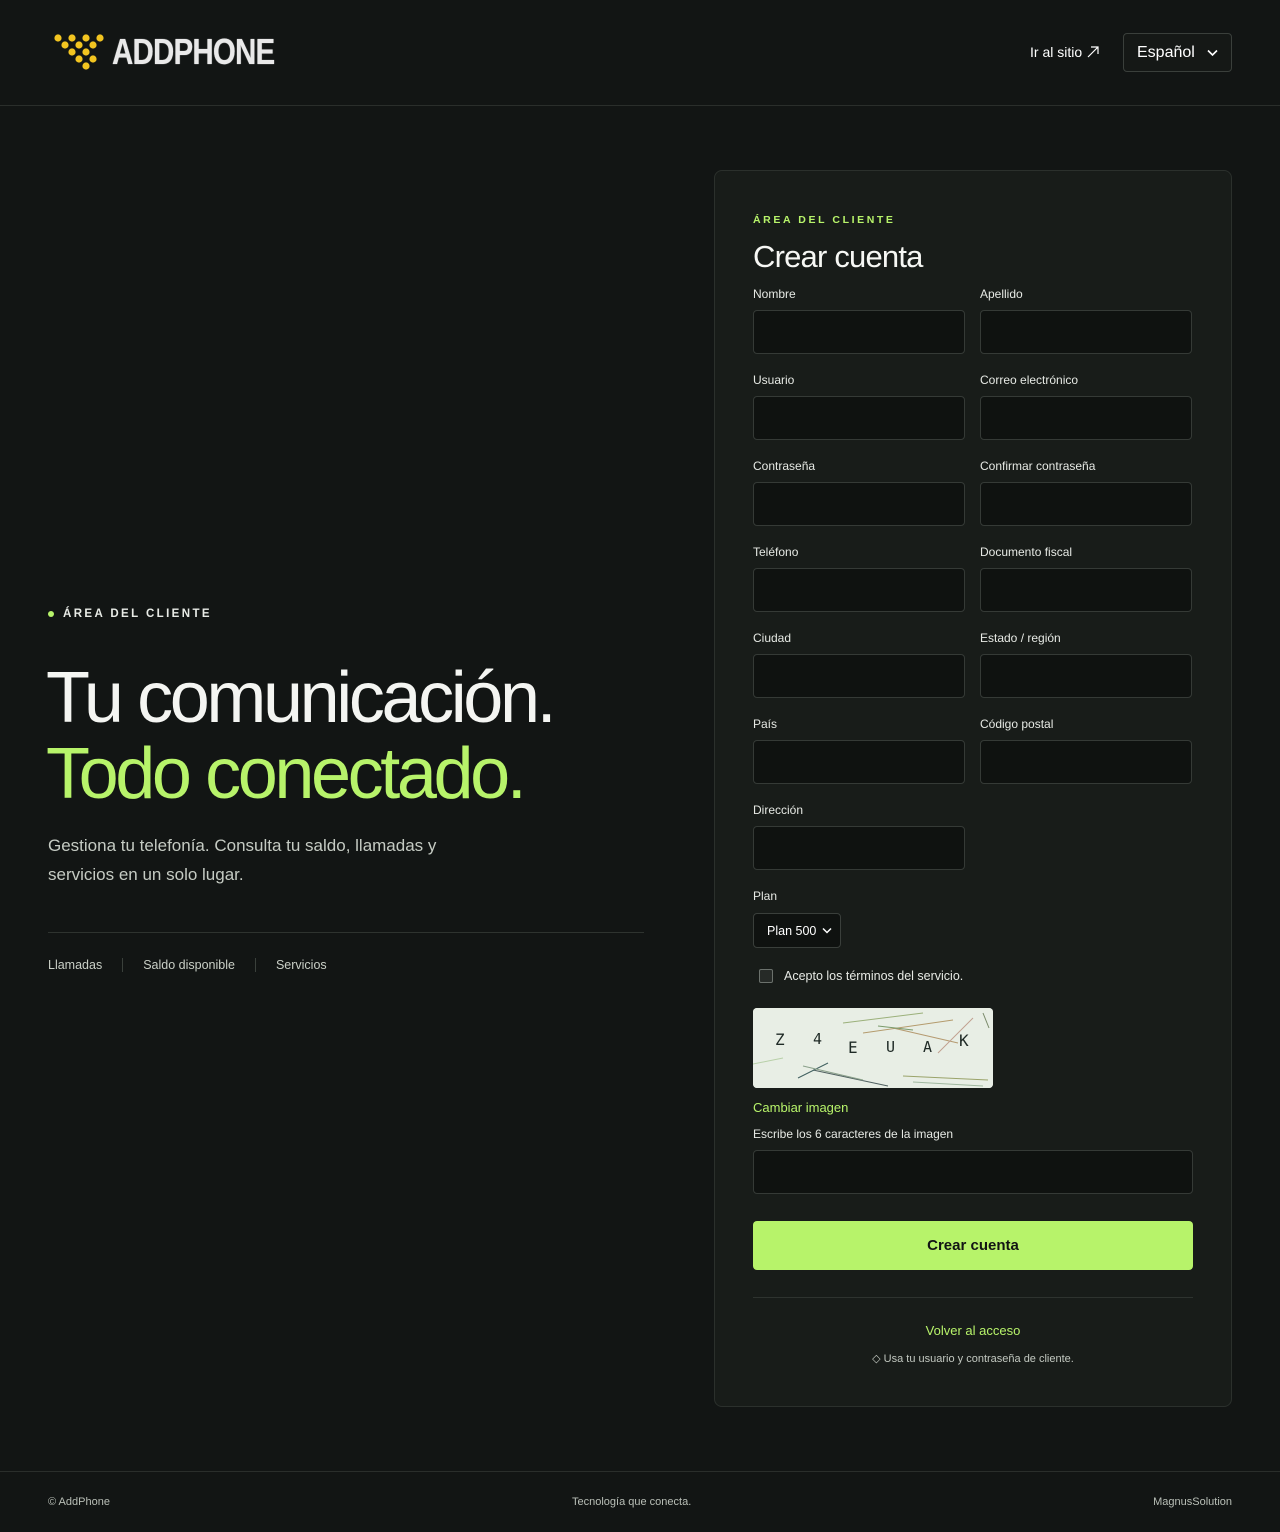  Describe the element at coordinates (859, 504) in the screenshot. I see `password-input` at that location.